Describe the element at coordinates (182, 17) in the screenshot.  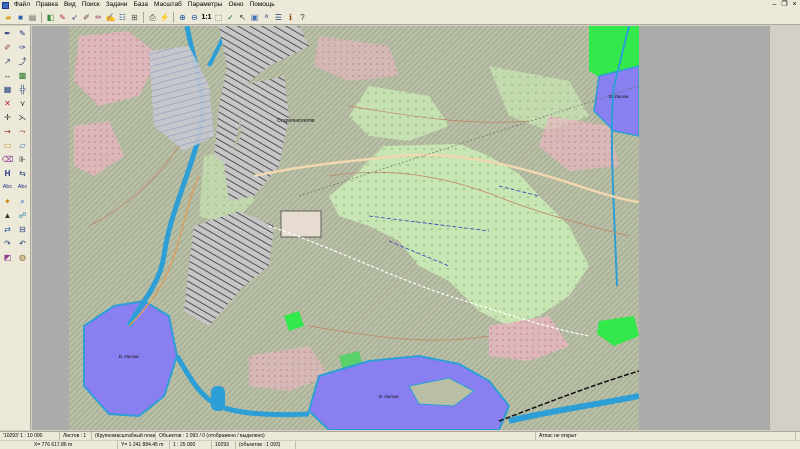
I see `zoom-in-icon: ⊕` at that location.